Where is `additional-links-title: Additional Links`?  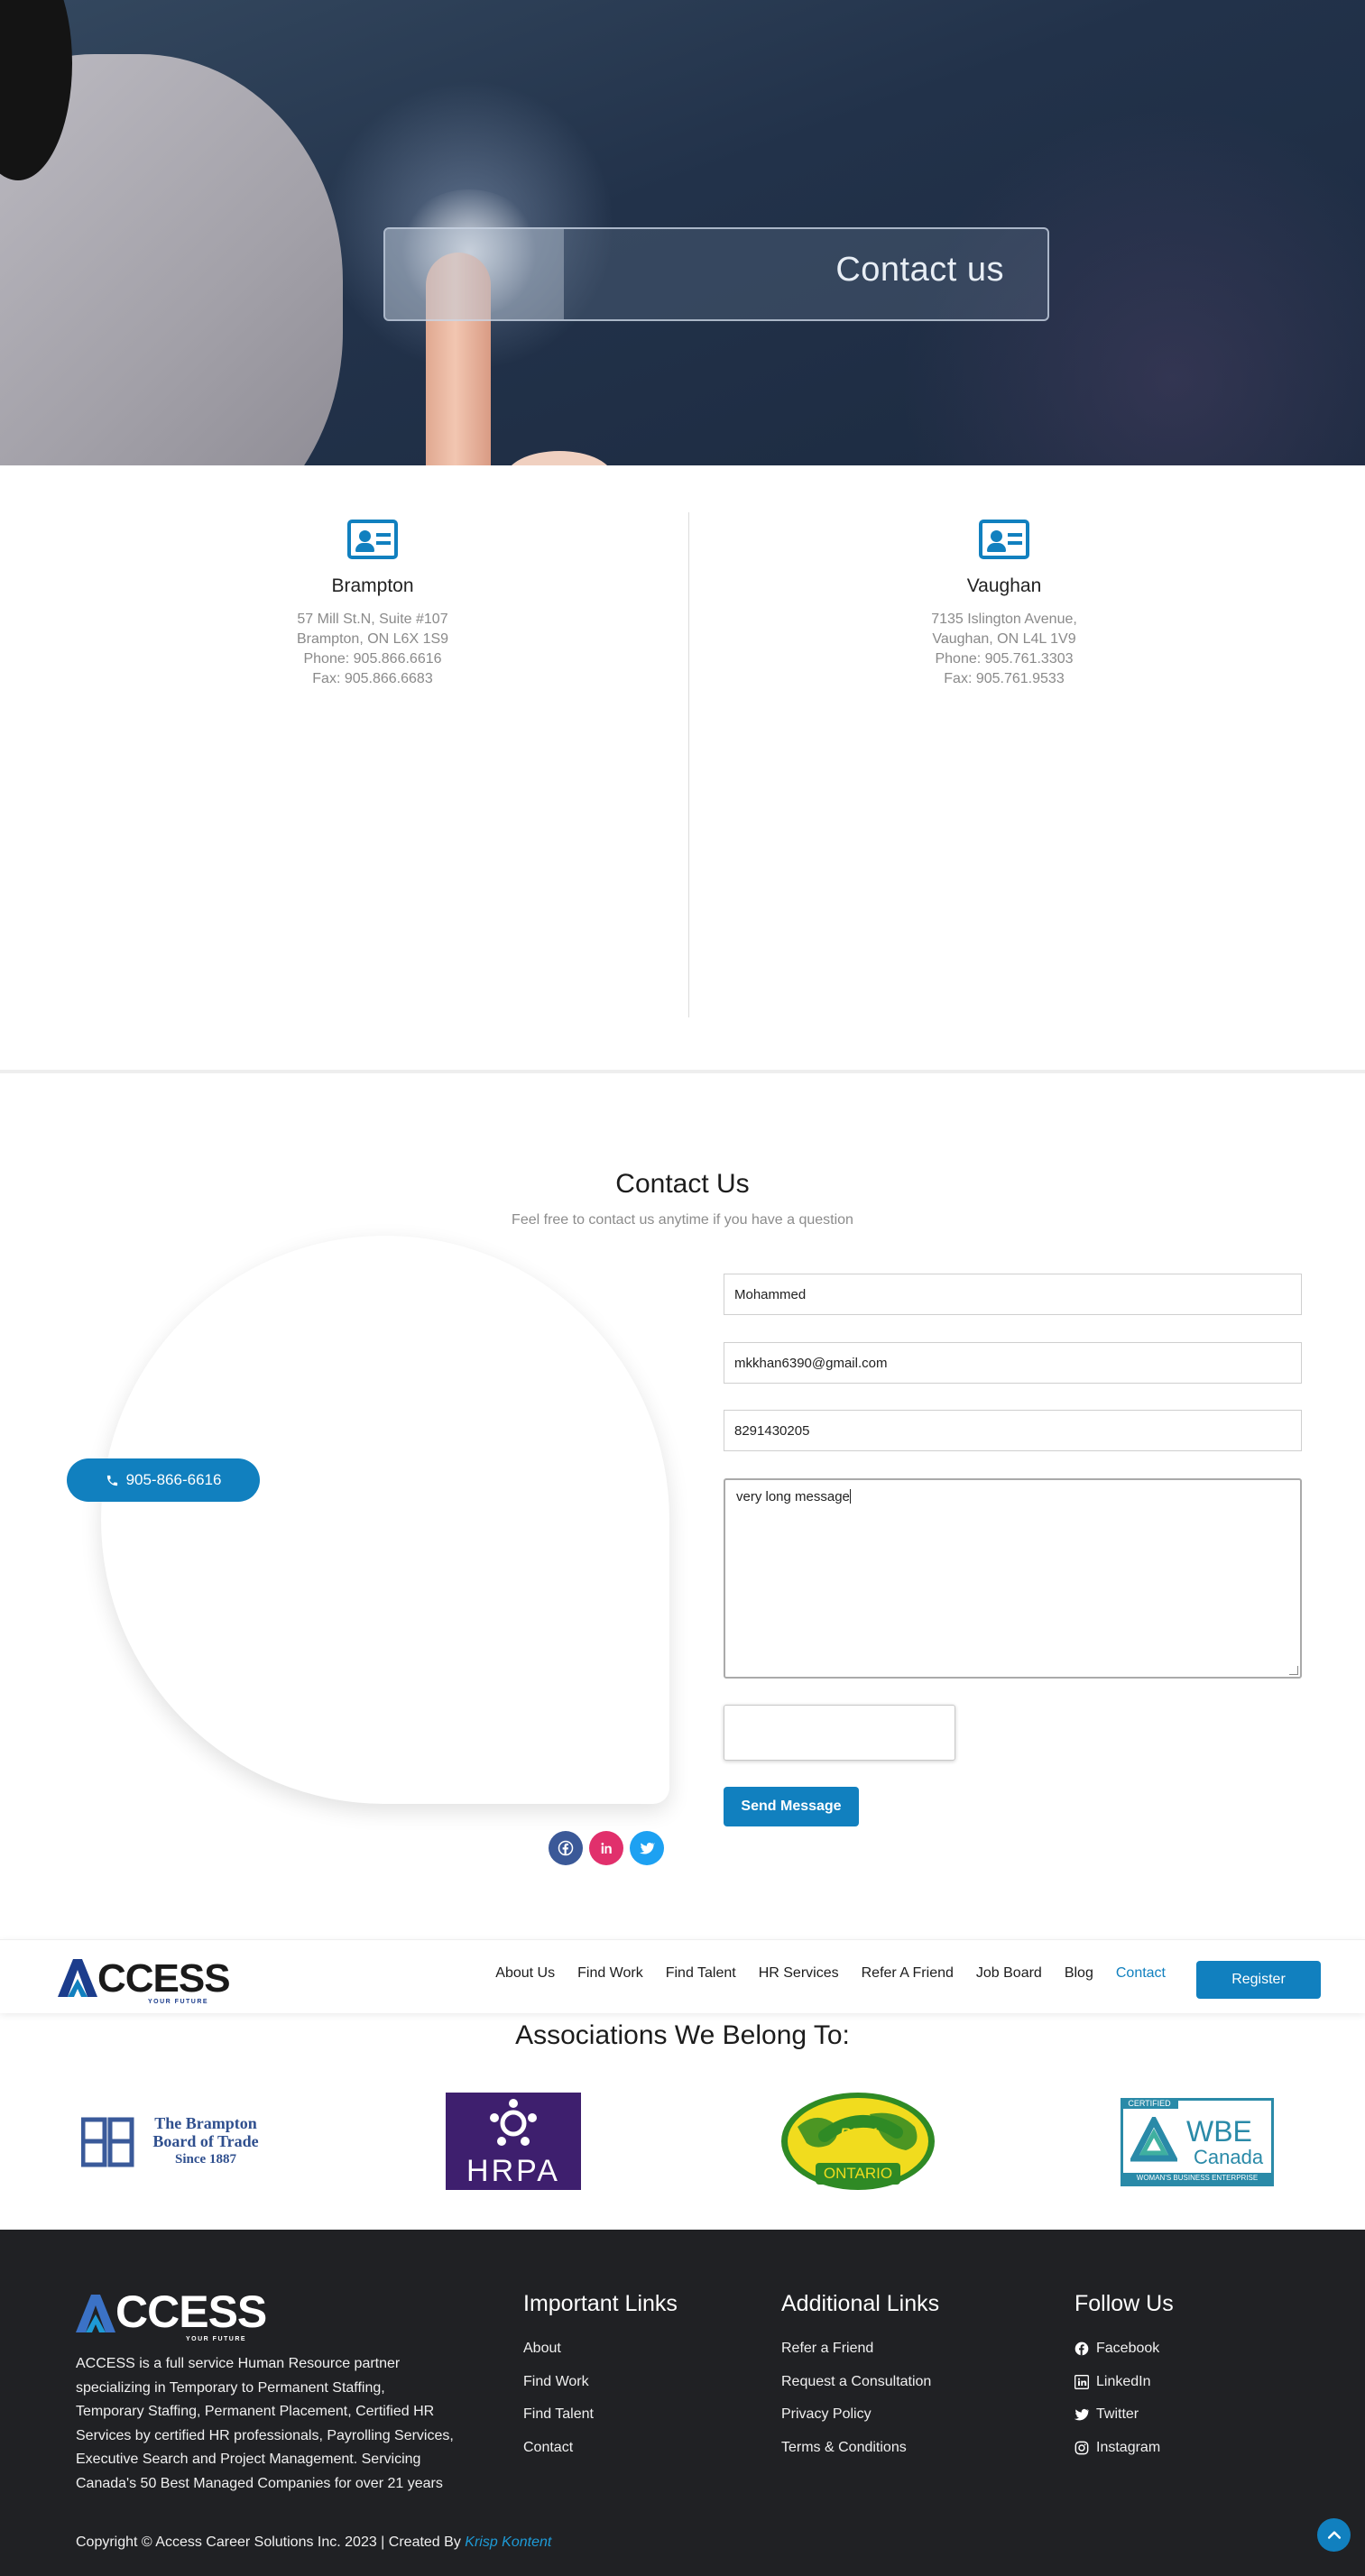 additional-links-title: Additional Links is located at coordinates (861, 2304).